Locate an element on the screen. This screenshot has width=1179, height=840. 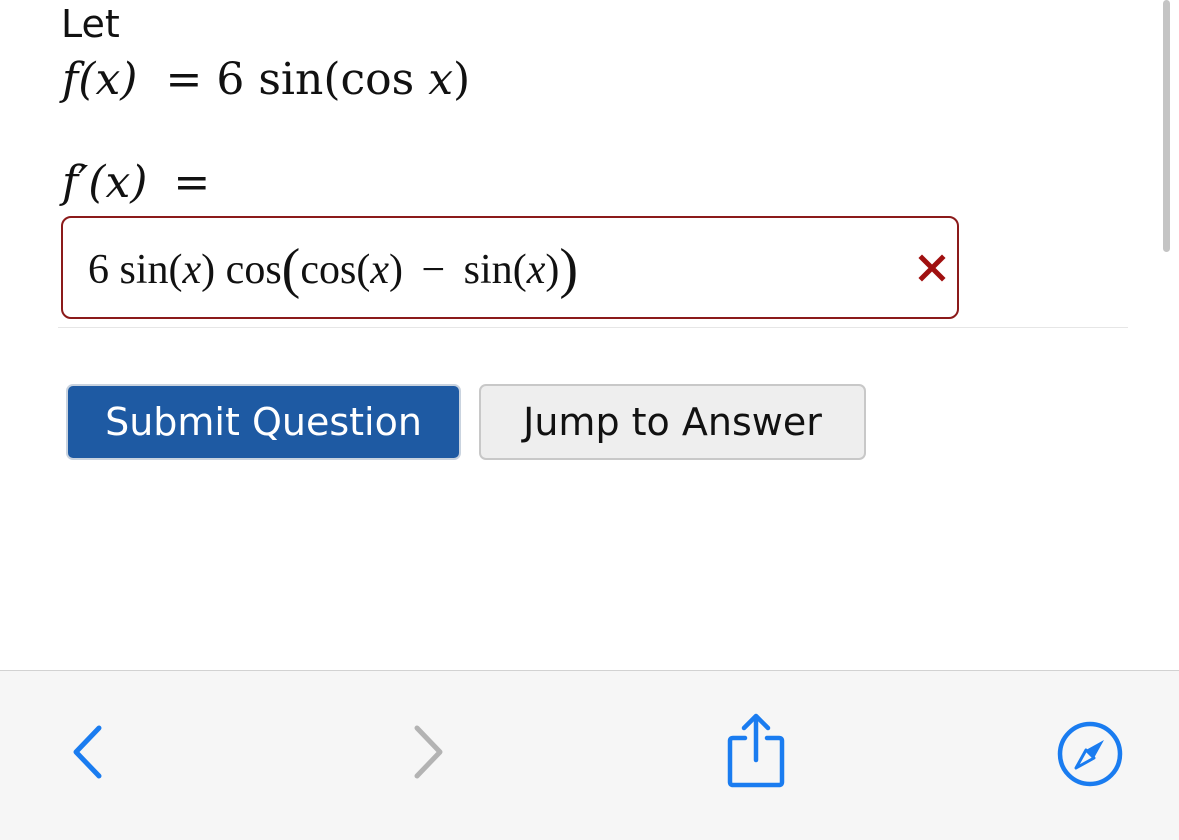
share-icon is located at coordinates (756, 751).